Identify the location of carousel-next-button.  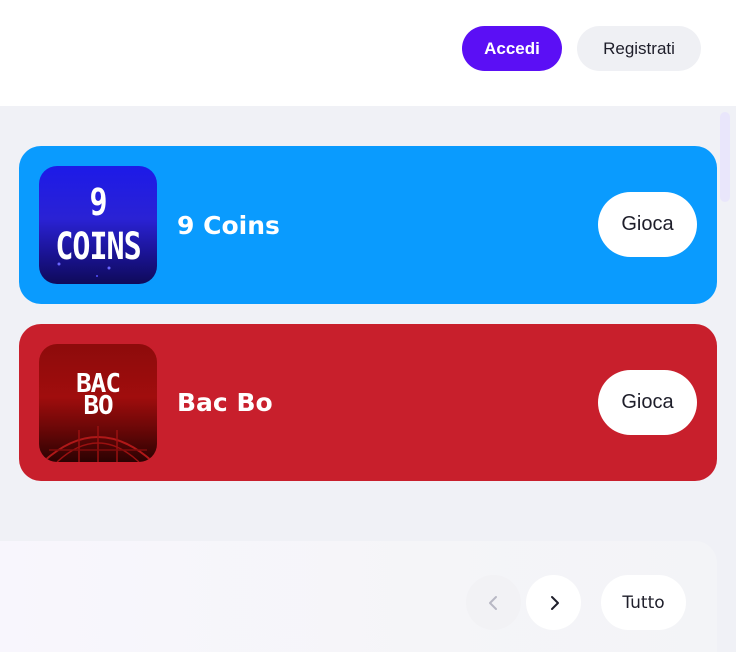
(553, 602).